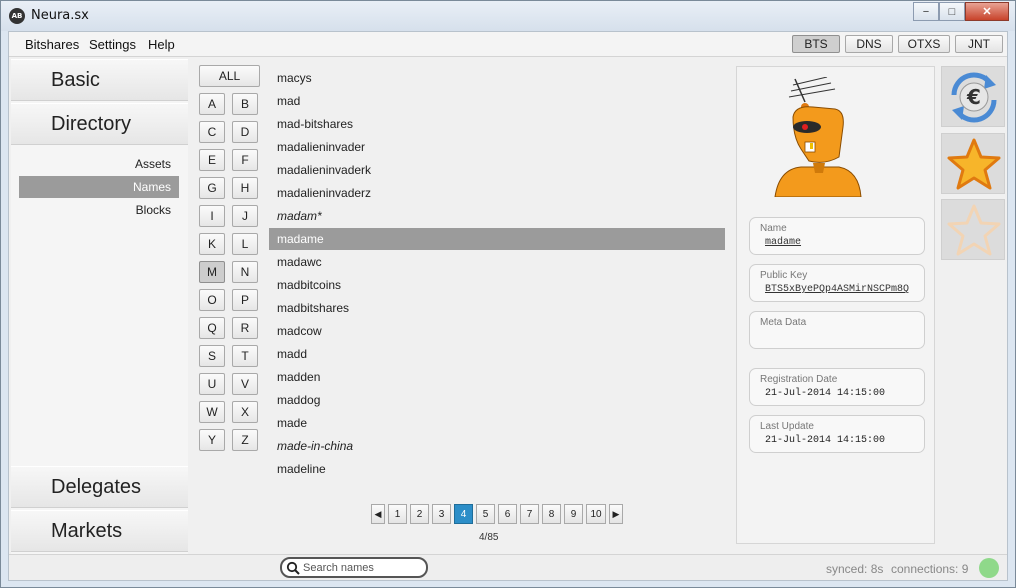 The width and height of the screenshot is (1016, 588). What do you see at coordinates (99, 80) in the screenshot?
I see `nav-basic: Basic` at bounding box center [99, 80].